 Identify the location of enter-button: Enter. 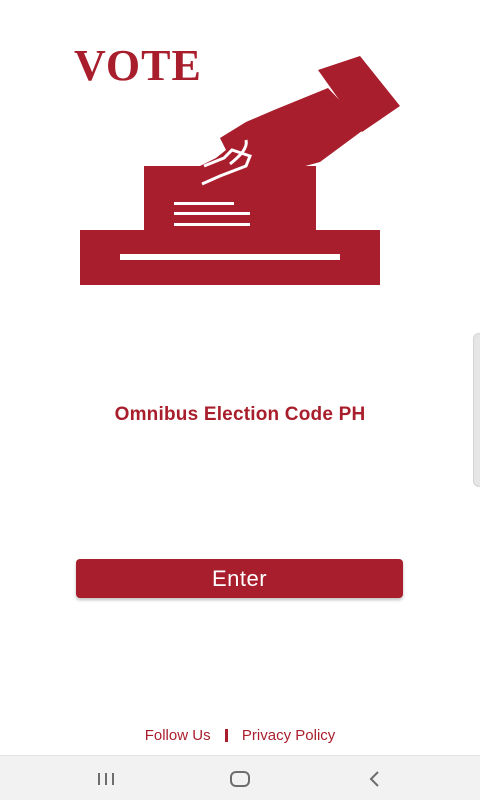
(239, 578).